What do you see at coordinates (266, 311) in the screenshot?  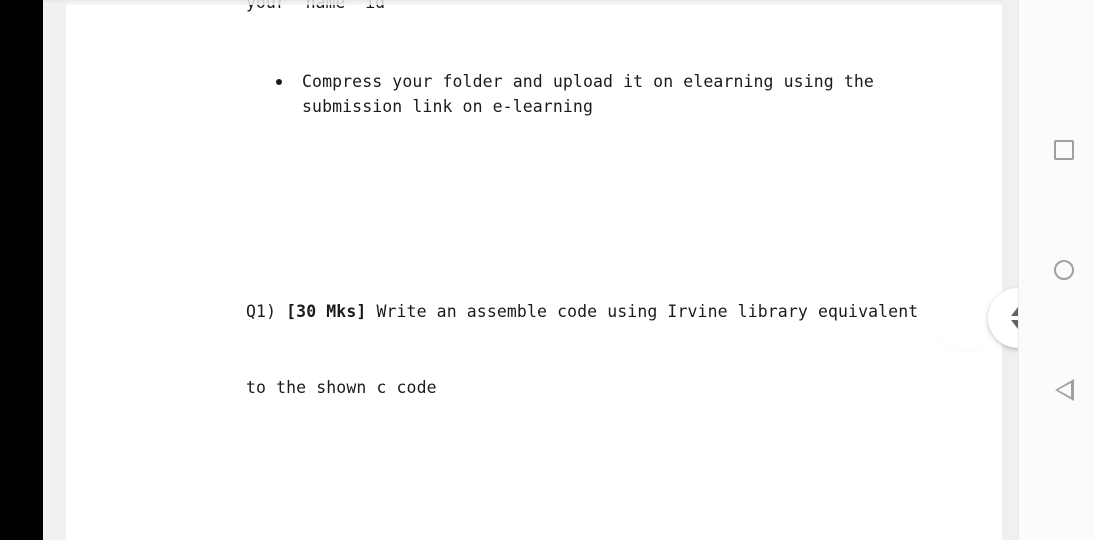 I see `question-q1-prefix: Q1)` at bounding box center [266, 311].